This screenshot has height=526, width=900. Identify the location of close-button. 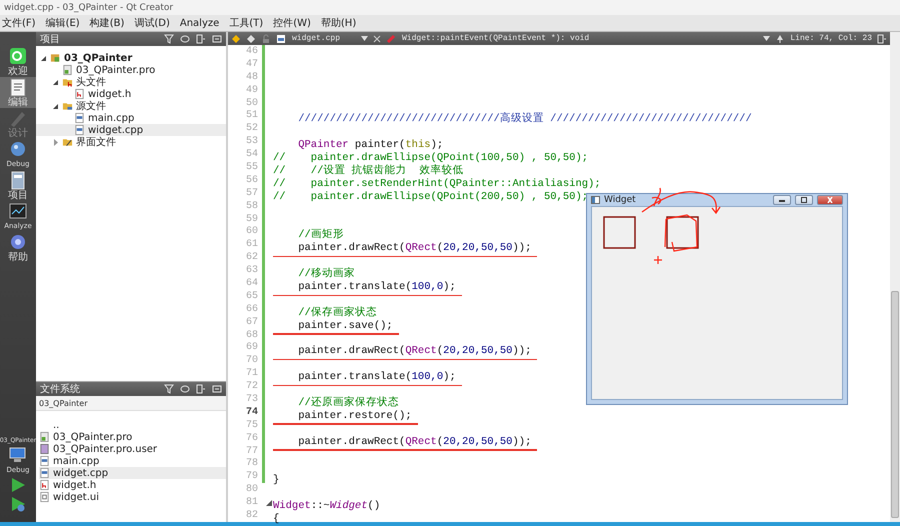
(830, 200).